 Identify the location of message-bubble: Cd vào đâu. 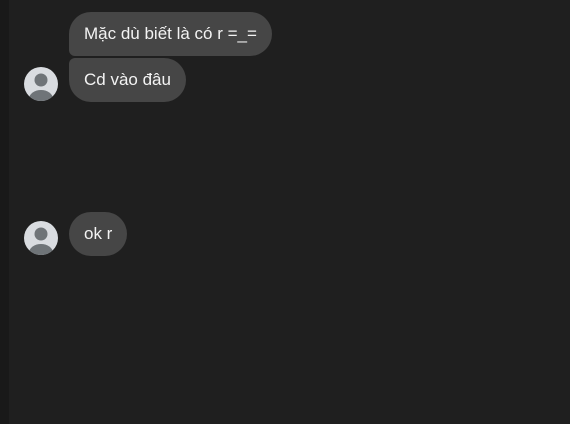
(127, 80).